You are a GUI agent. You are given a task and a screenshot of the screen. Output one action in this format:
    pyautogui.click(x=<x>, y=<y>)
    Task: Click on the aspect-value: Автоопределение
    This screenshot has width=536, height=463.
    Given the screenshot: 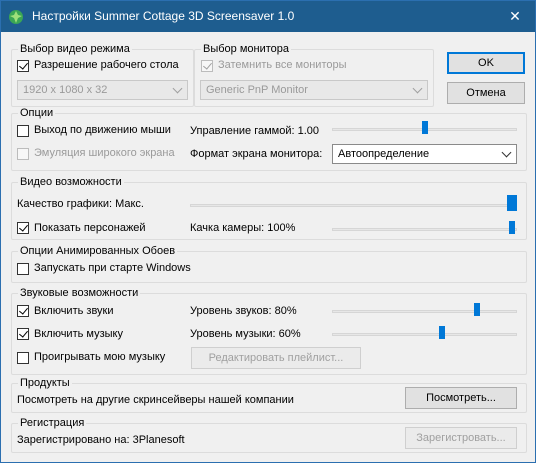 What is the action you would take?
    pyautogui.click(x=384, y=154)
    